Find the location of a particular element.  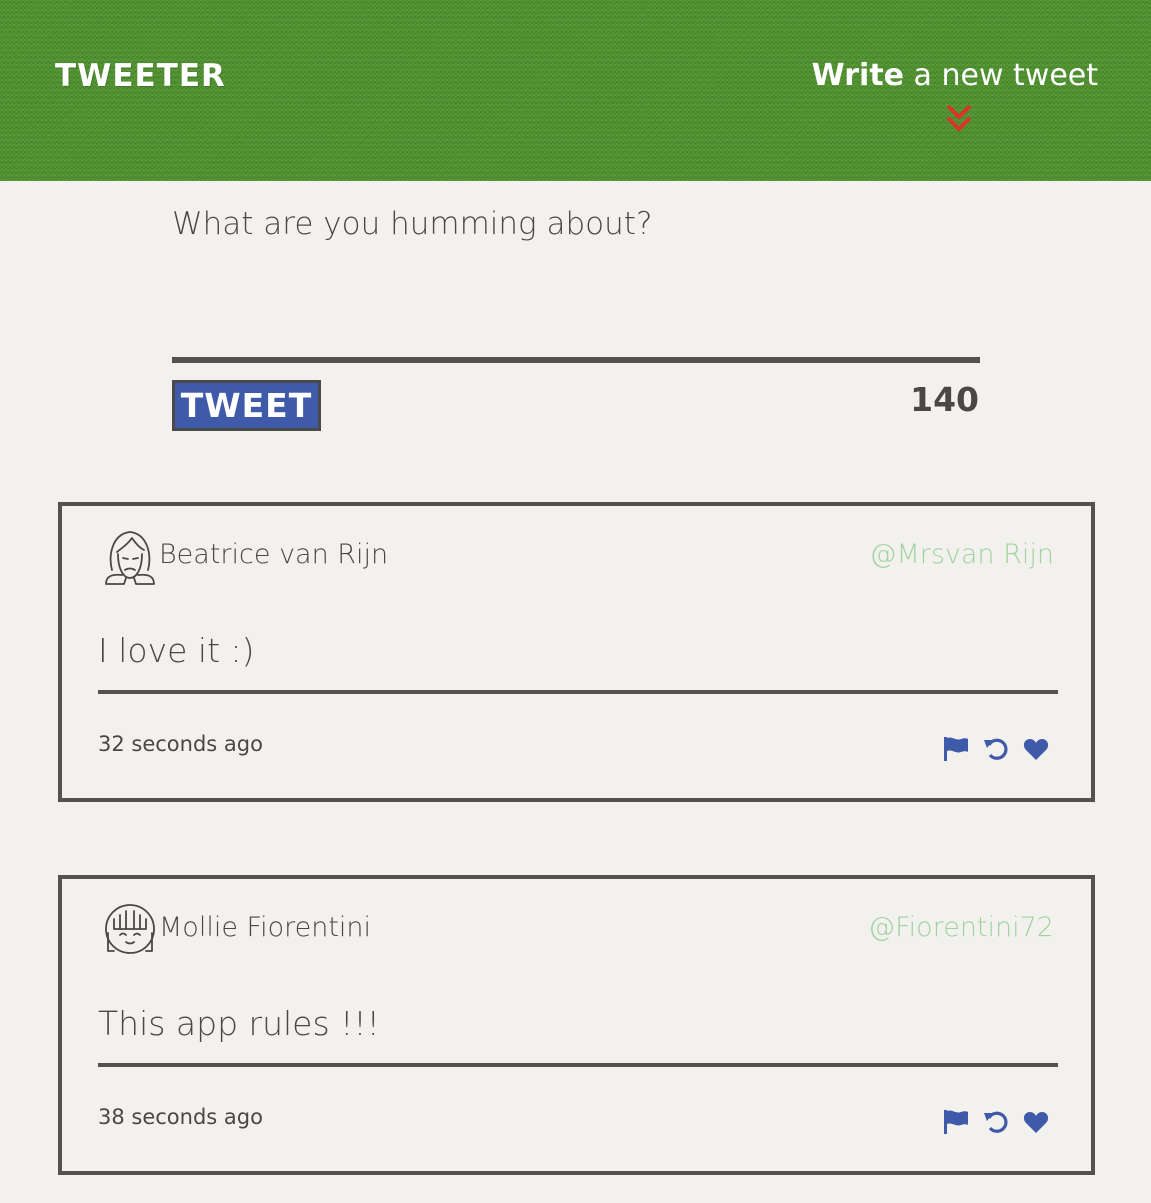

author-handle: @Fiorentini72 is located at coordinates (961, 927).